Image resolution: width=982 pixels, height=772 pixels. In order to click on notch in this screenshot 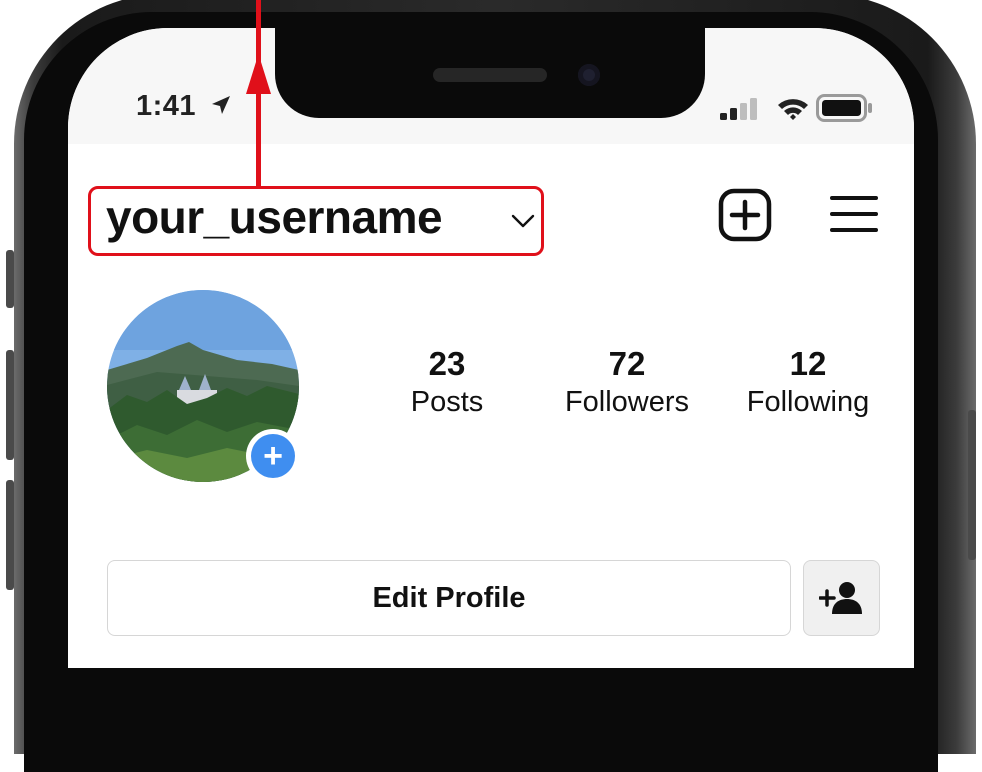, I will do `click(490, 73)`.